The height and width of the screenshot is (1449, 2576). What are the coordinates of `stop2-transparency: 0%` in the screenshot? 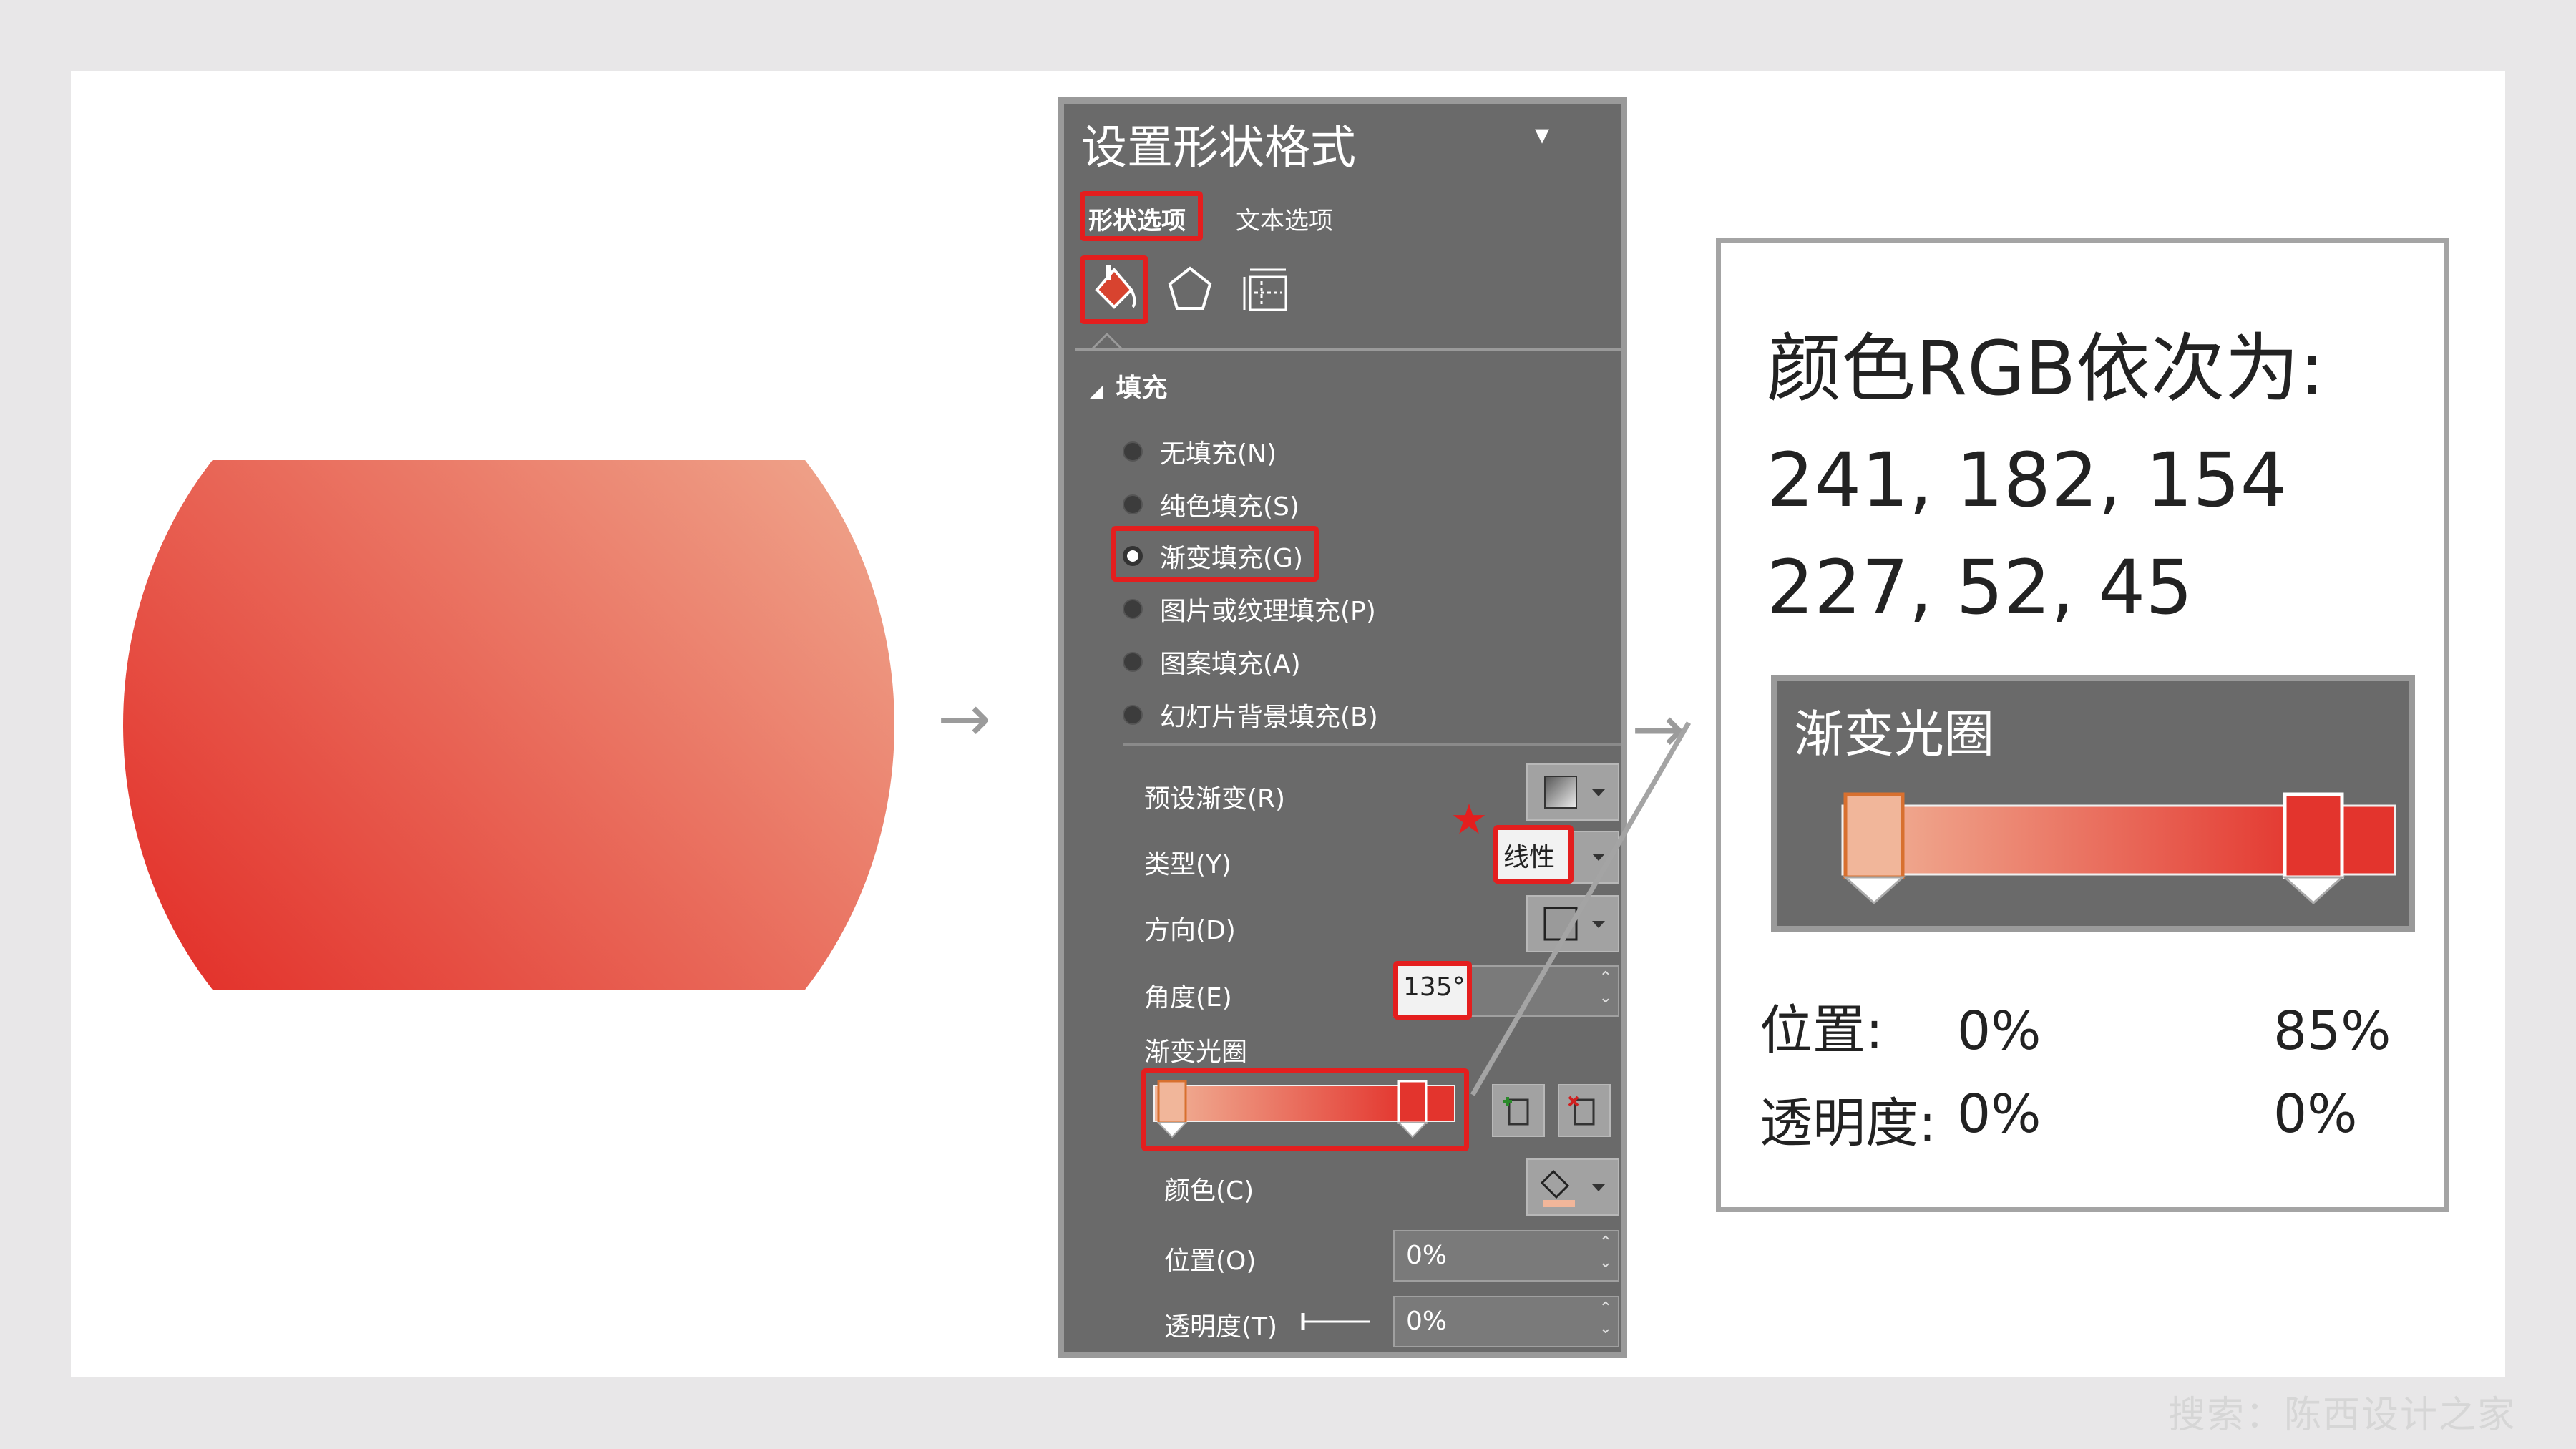 It's located at (2315, 1114).